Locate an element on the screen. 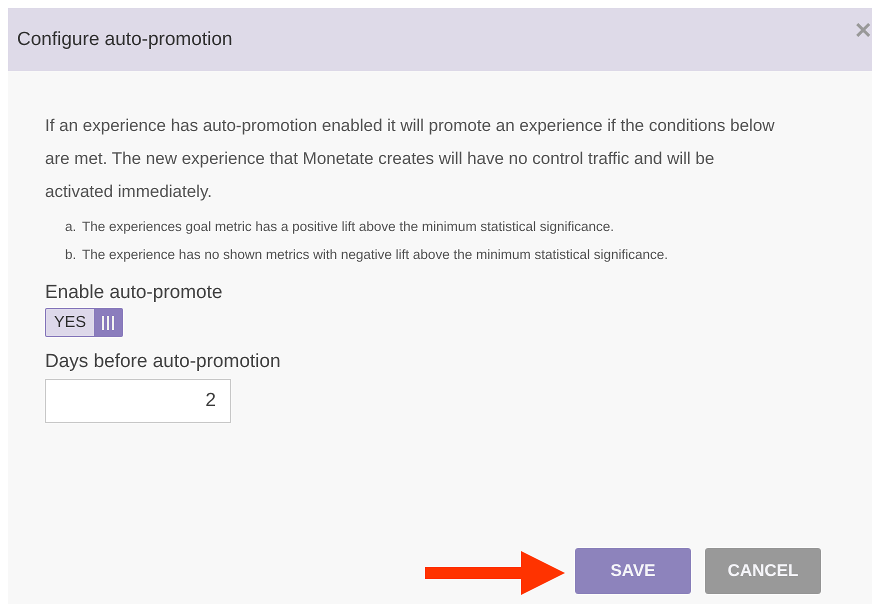  field-label: Enable auto-promote is located at coordinates (134, 293).